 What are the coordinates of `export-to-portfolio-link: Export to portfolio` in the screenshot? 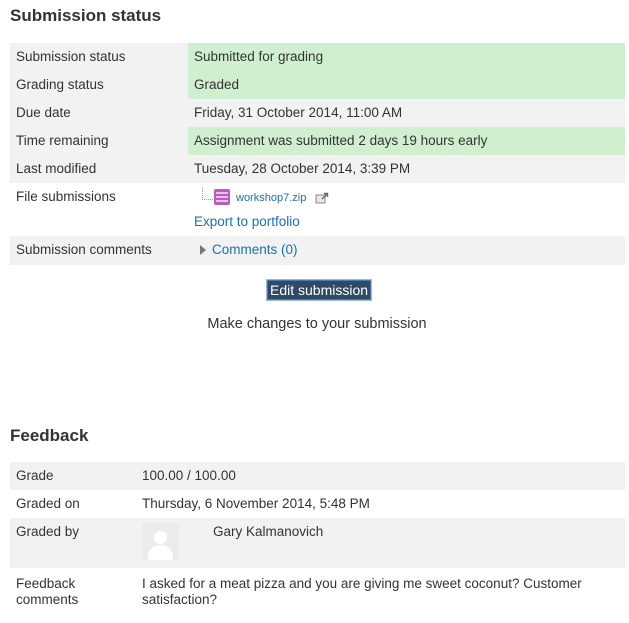 It's located at (406, 221).